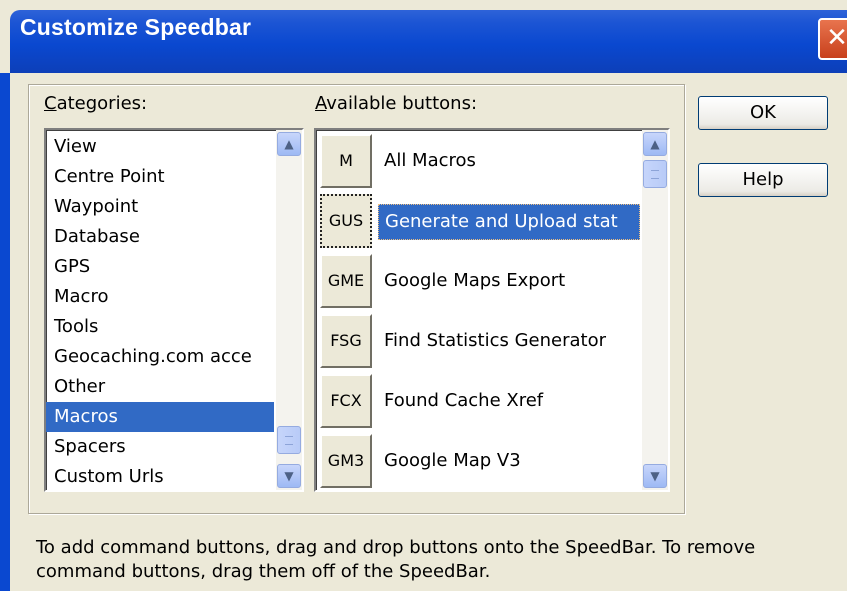  What do you see at coordinates (495, 340) in the screenshot?
I see `available-button-label: Find Statistics Generator` at bounding box center [495, 340].